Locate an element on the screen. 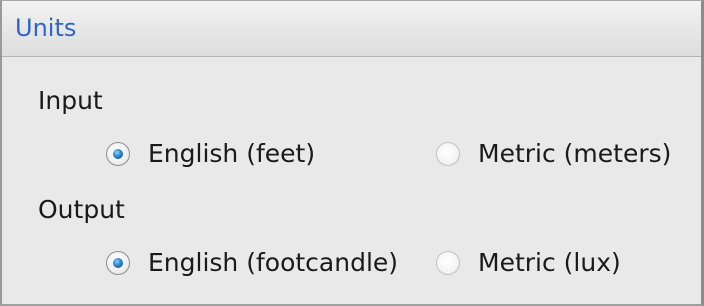  input-english-radio is located at coordinates (118, 153).